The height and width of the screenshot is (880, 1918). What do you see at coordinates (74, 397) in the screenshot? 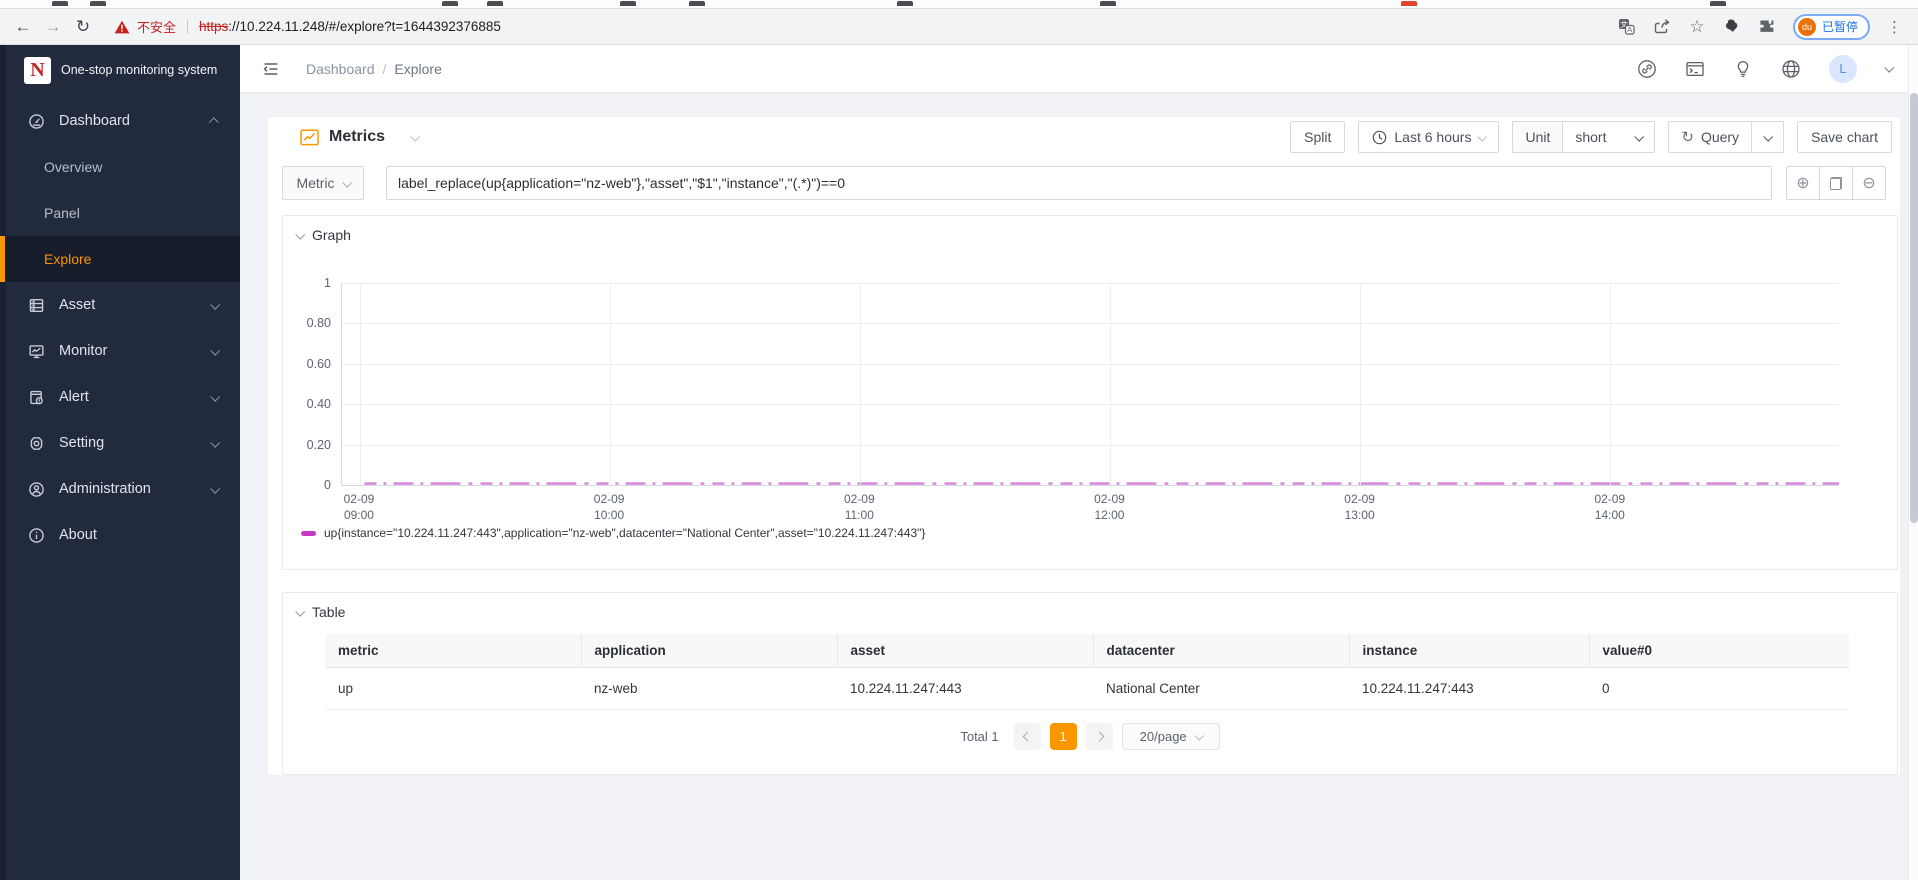
I see `sidebar-item-label: Alert` at bounding box center [74, 397].